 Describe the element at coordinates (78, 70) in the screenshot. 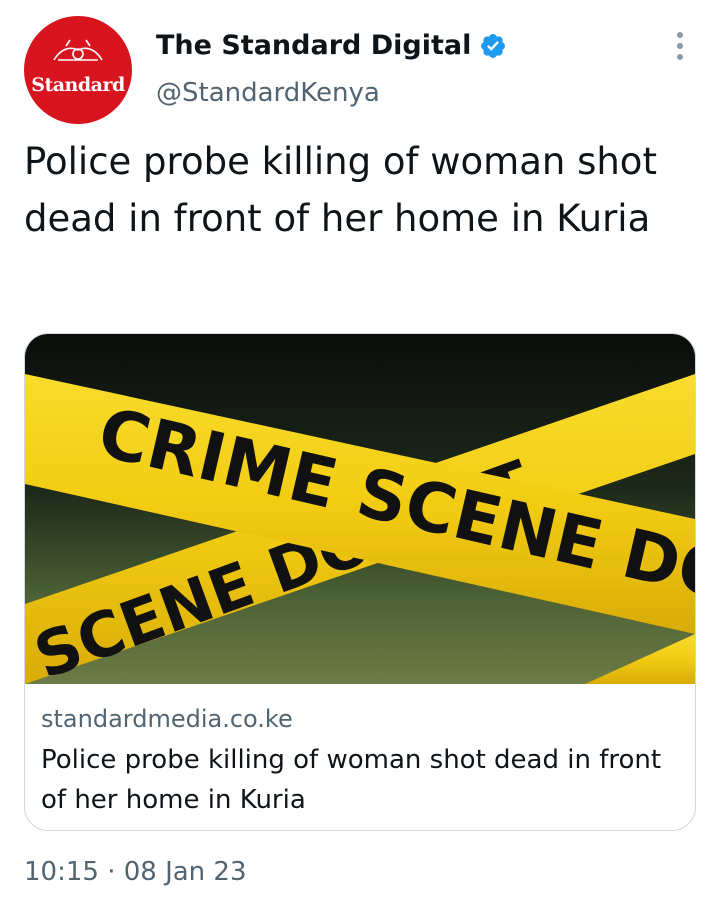

I see `avatar: Standard` at that location.